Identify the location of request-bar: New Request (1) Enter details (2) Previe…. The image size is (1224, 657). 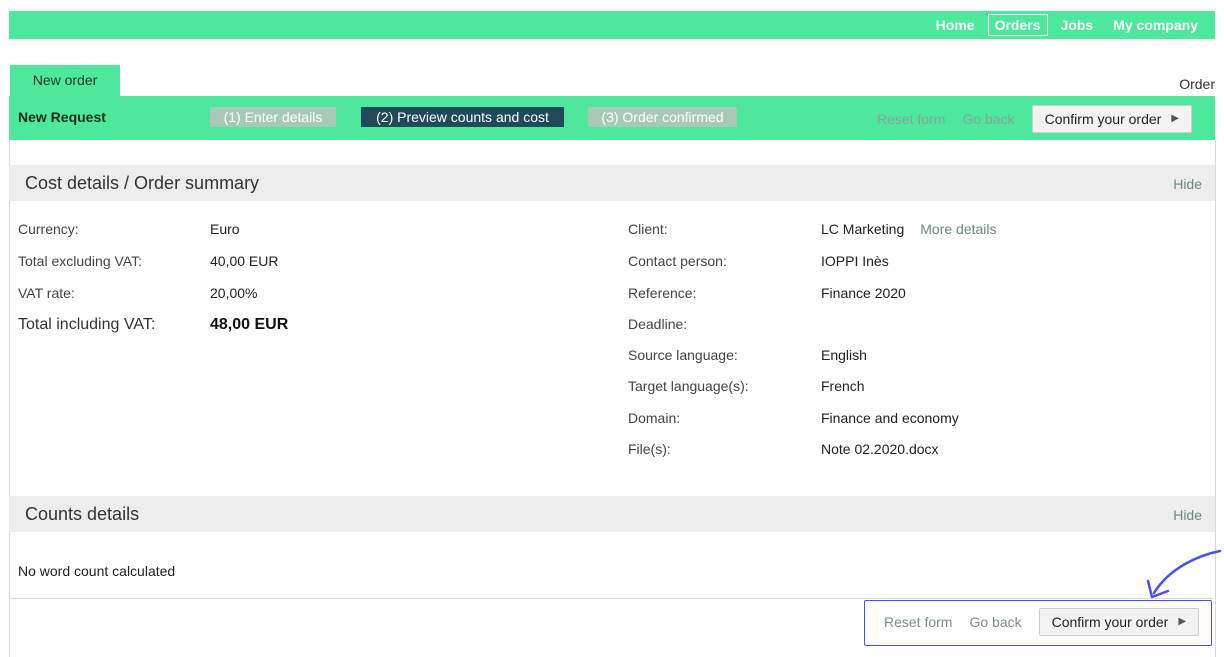
(612, 118).